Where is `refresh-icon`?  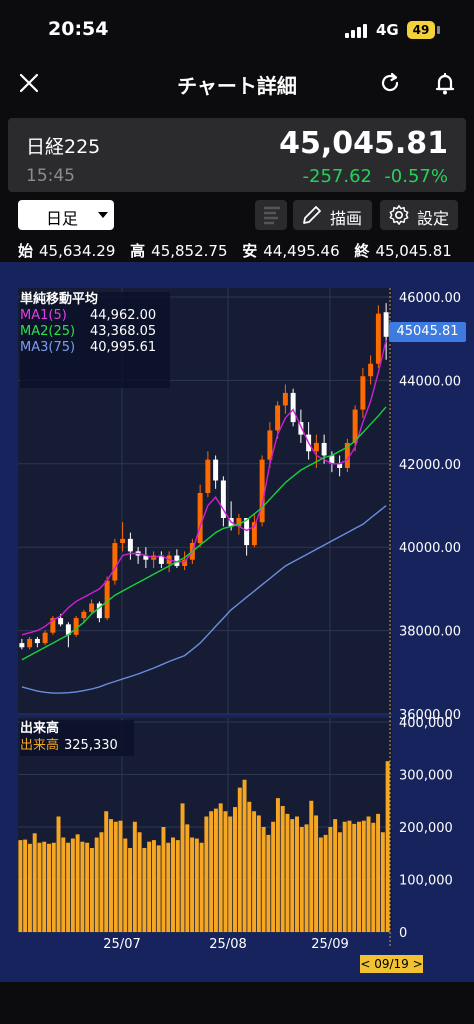
refresh-icon is located at coordinates (390, 83).